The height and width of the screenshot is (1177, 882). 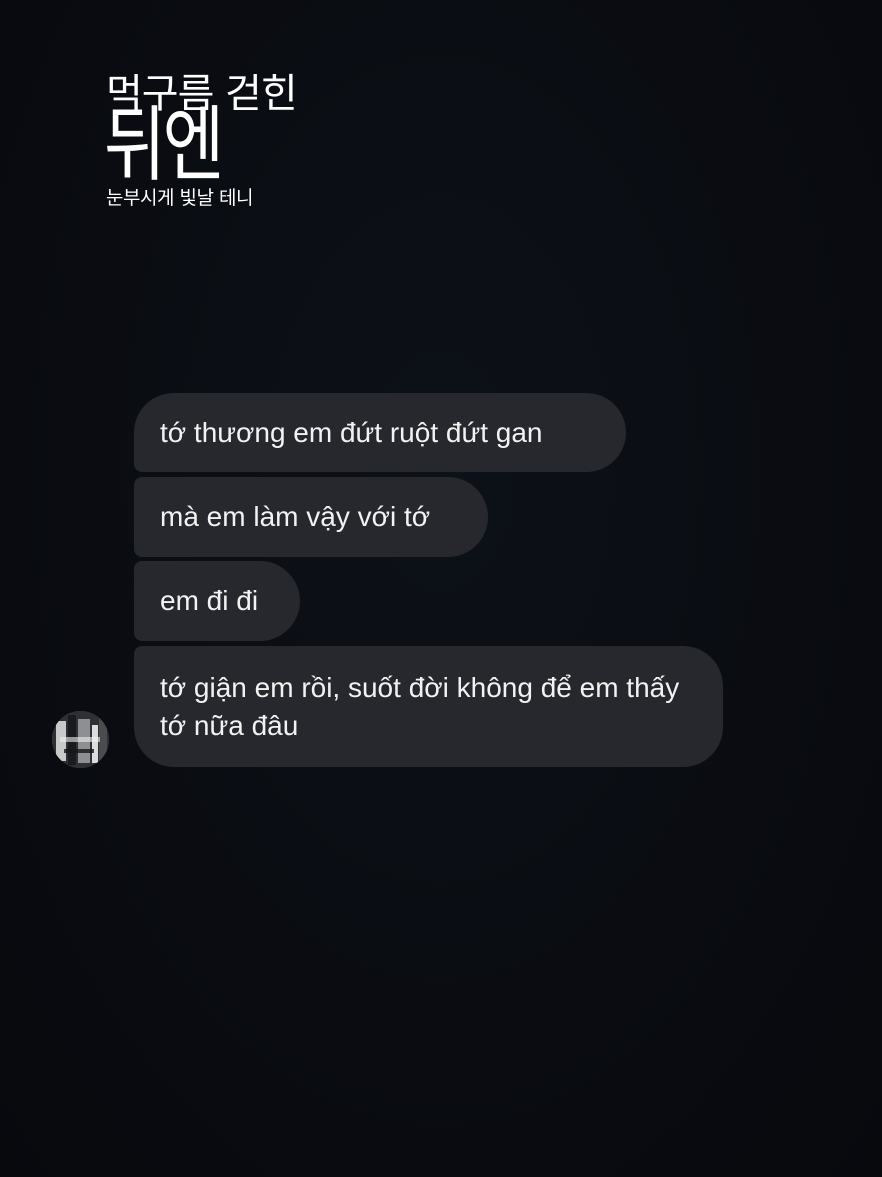 I want to click on message-text: mà em làm vậy với tớ, so click(x=295, y=516).